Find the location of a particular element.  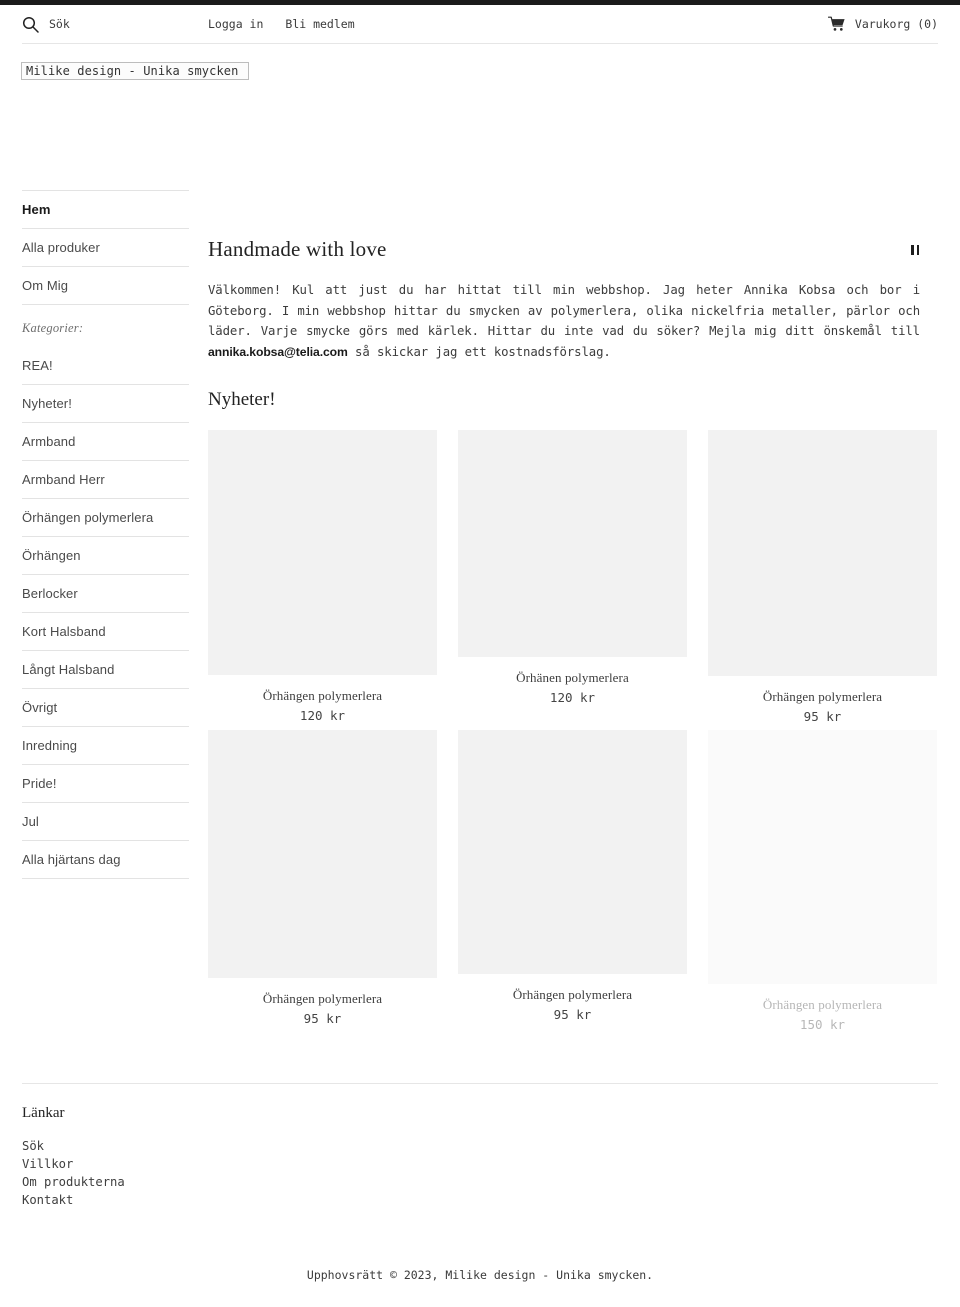

sidebar-item-orhangen: Örhängen is located at coordinates (105, 556).